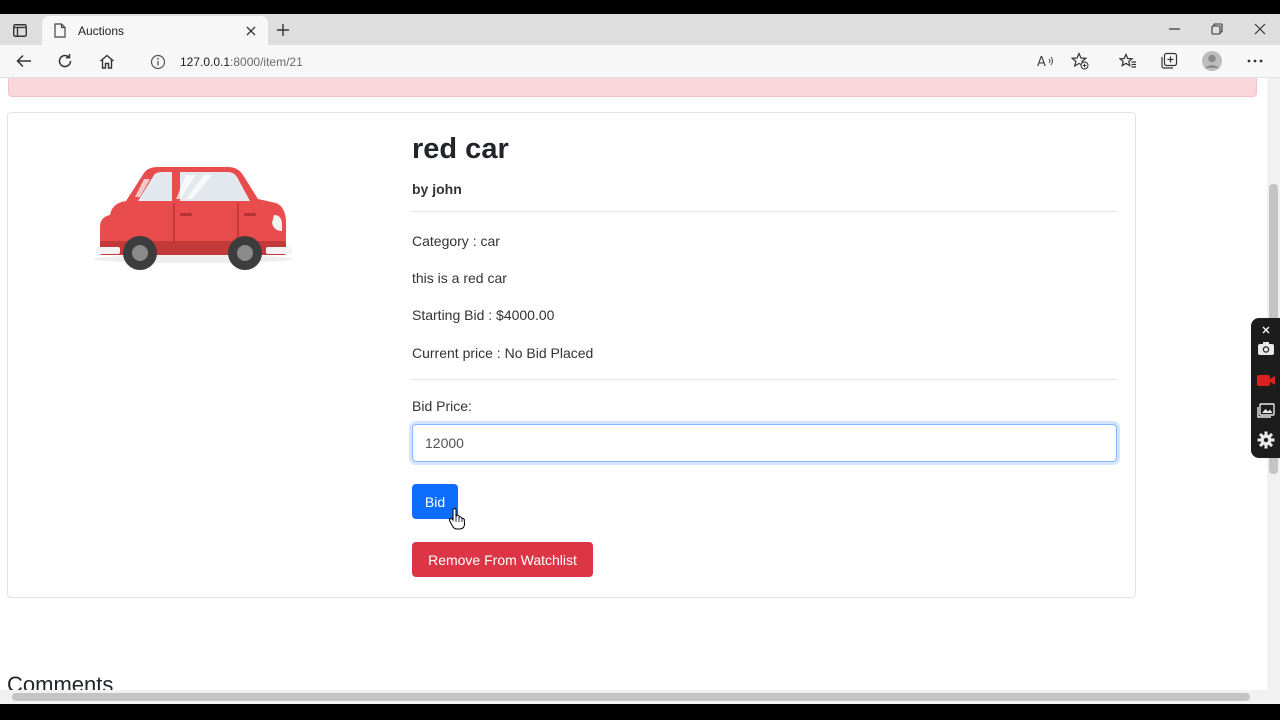 The height and width of the screenshot is (720, 1280). I want to click on back-icon, so click(24, 61).